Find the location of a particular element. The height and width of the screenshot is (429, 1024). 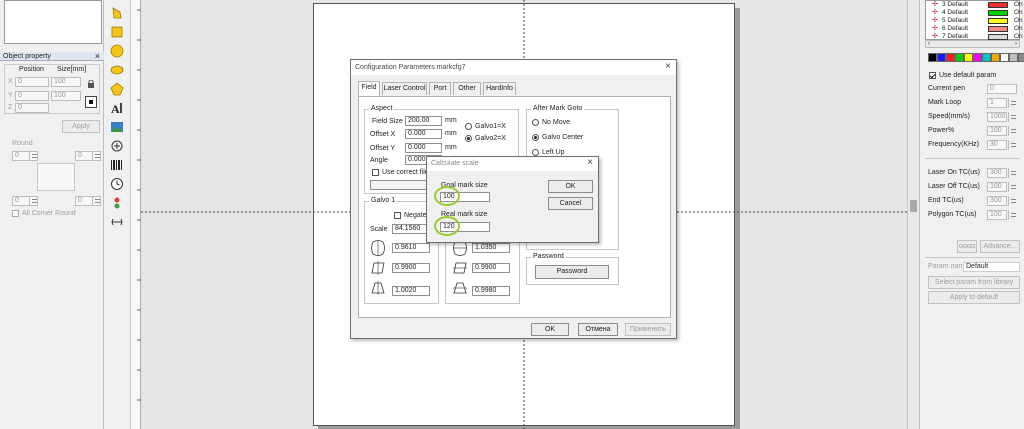

text-tool-icon: A is located at coordinates (117, 108).